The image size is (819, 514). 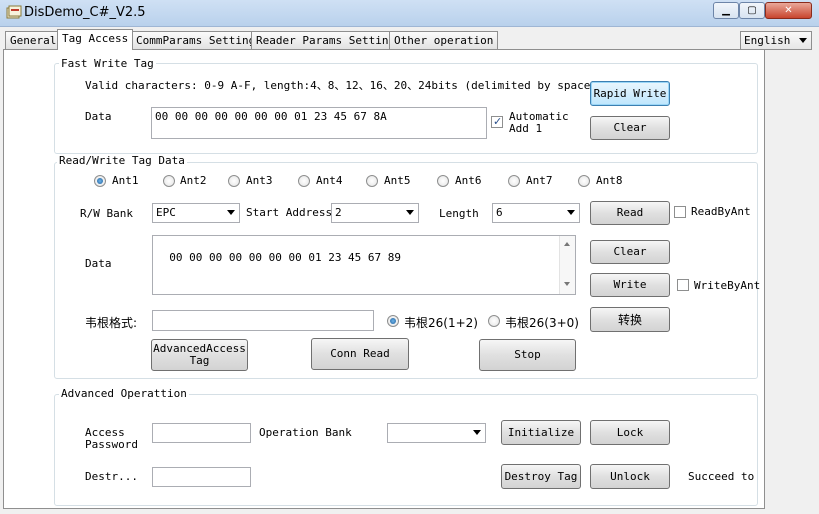 What do you see at coordinates (100, 181) in the screenshot?
I see `ant1-radio` at bounding box center [100, 181].